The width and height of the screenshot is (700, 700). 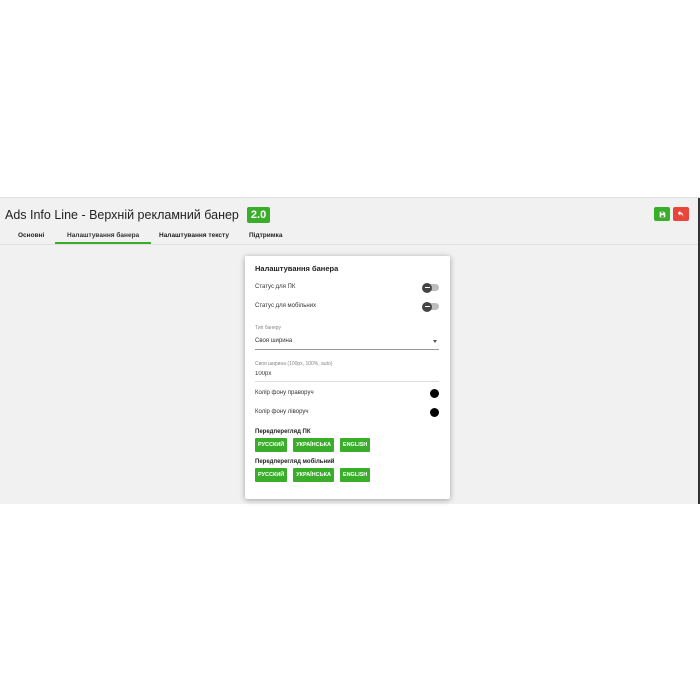 What do you see at coordinates (122, 215) in the screenshot?
I see `page-title-text: Ads Info Line - Верхній рекламний банер` at bounding box center [122, 215].